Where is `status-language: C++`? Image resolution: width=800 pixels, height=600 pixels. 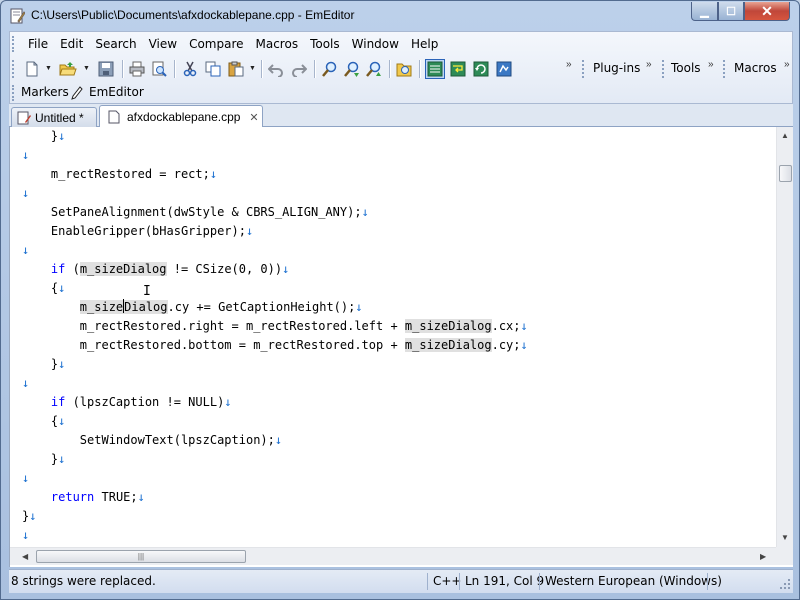 status-language: C++ is located at coordinates (447, 581).